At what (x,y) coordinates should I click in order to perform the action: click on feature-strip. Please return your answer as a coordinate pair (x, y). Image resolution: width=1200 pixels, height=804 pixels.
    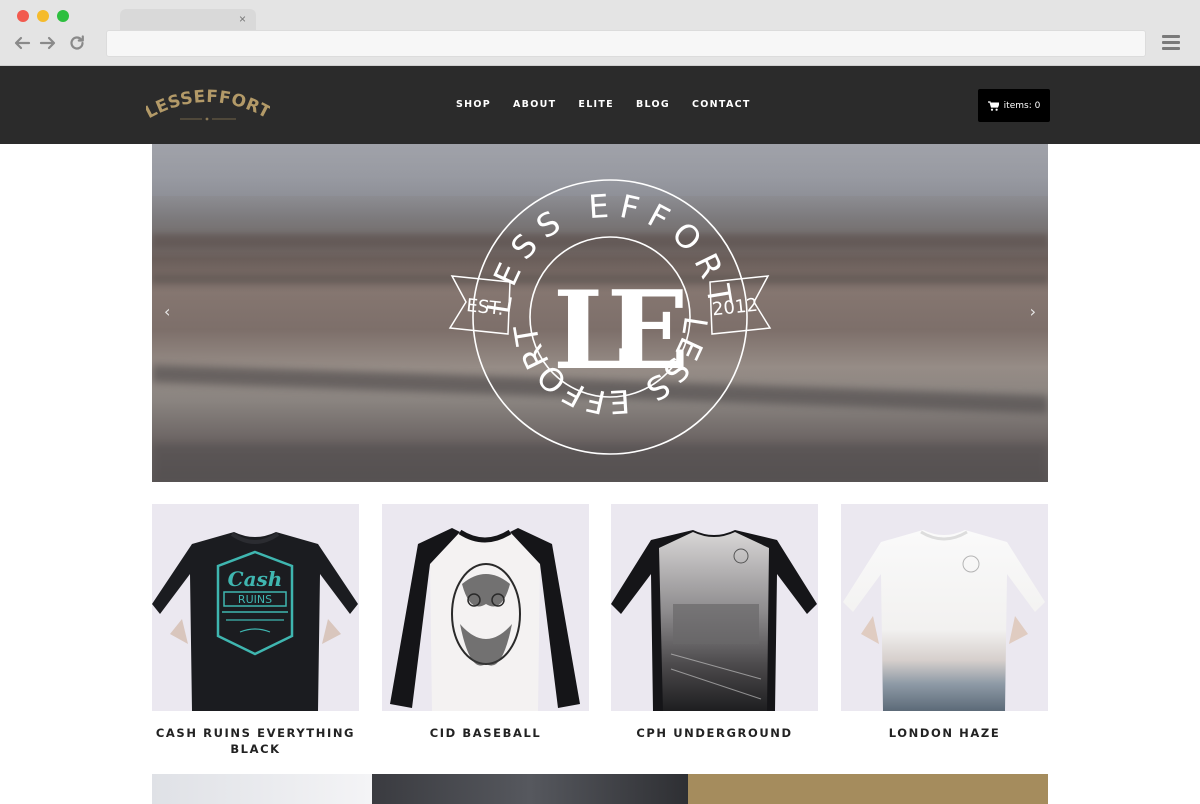
    Looking at the image, I should click on (600, 789).